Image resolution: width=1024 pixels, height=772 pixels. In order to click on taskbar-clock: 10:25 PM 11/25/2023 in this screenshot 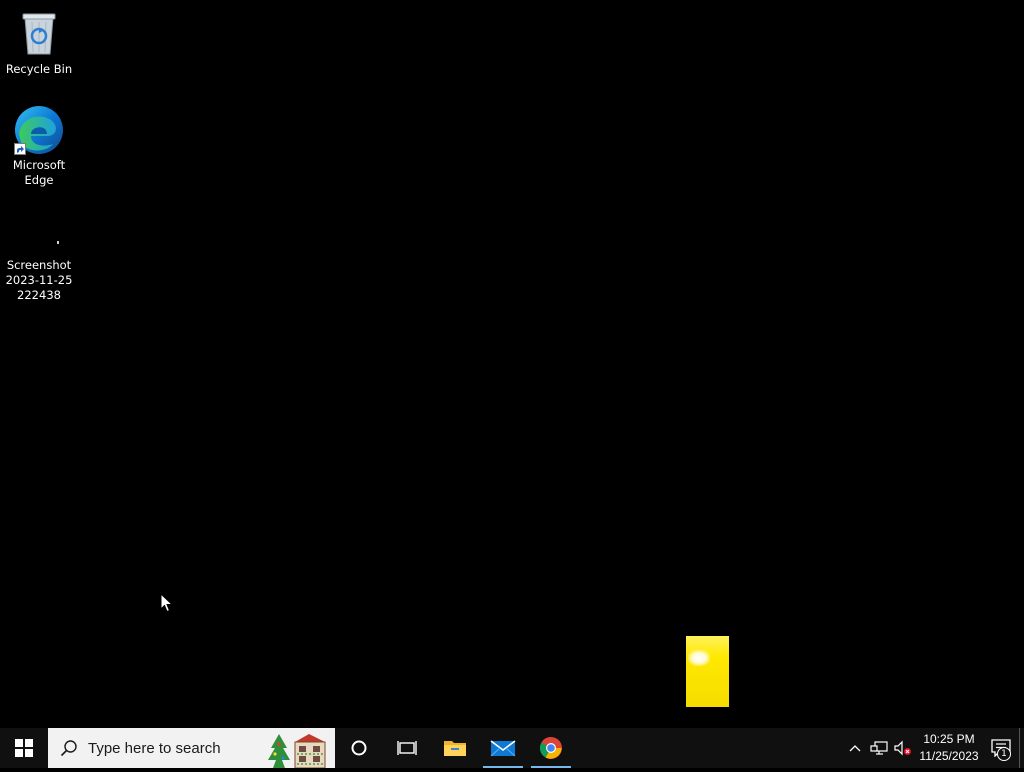, I will do `click(949, 748)`.